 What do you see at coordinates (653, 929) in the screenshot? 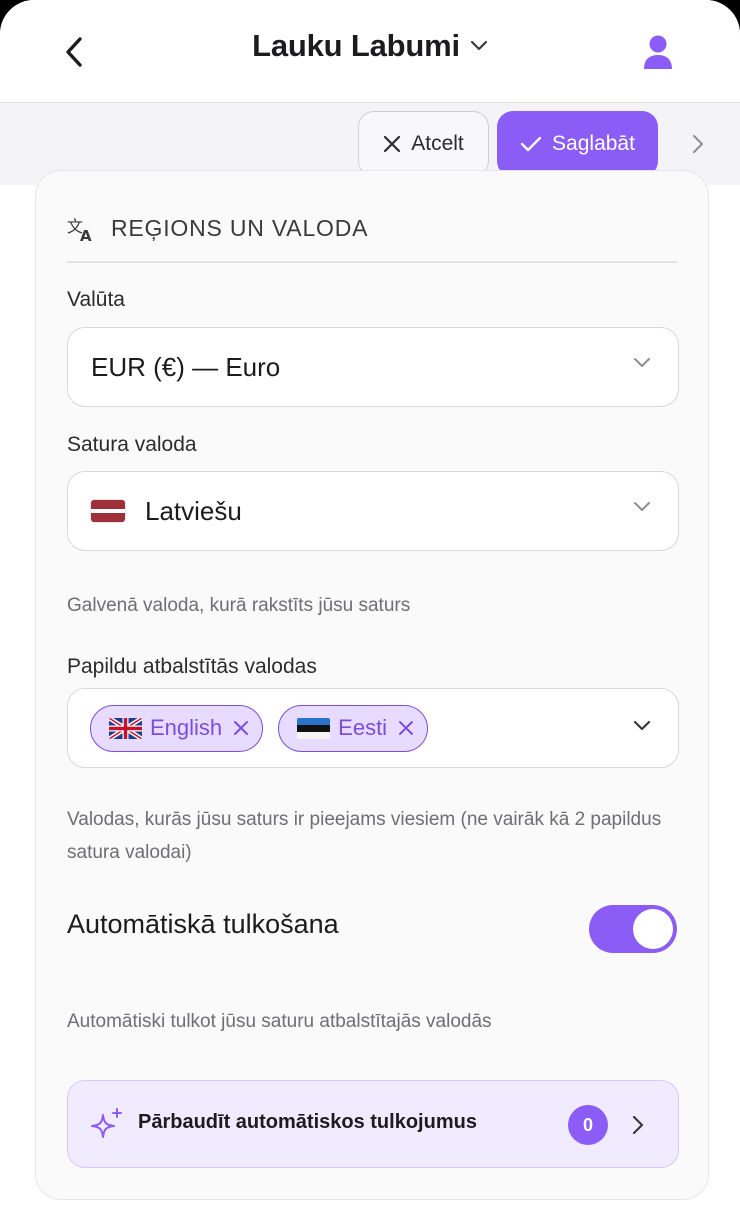
I see `toggle-knob` at bounding box center [653, 929].